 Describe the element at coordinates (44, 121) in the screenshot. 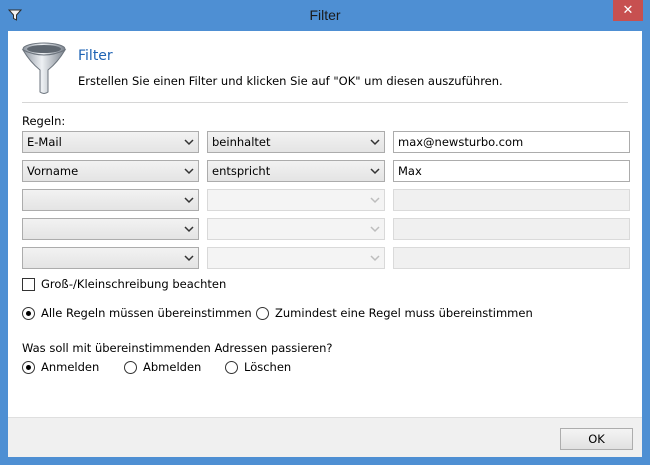

I see `rules-label: Regeln:` at that location.